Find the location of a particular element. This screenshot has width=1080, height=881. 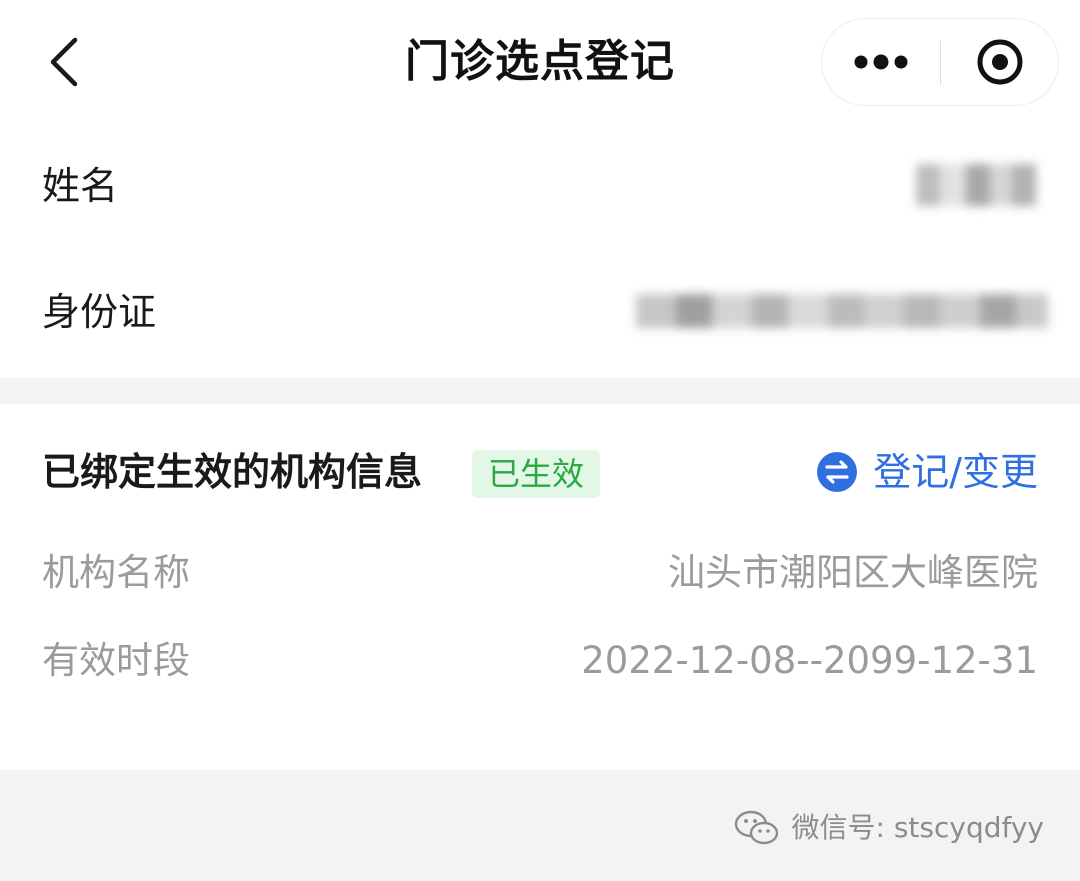

watermark-text: 微信号: stscyqdfyy is located at coordinates (917, 827).